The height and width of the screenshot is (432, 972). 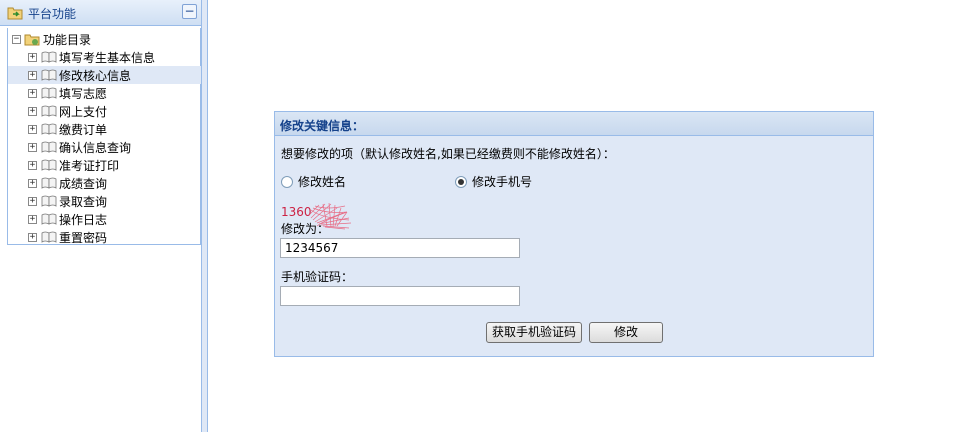 I want to click on tree-item: + 录取查询, so click(x=104, y=201).